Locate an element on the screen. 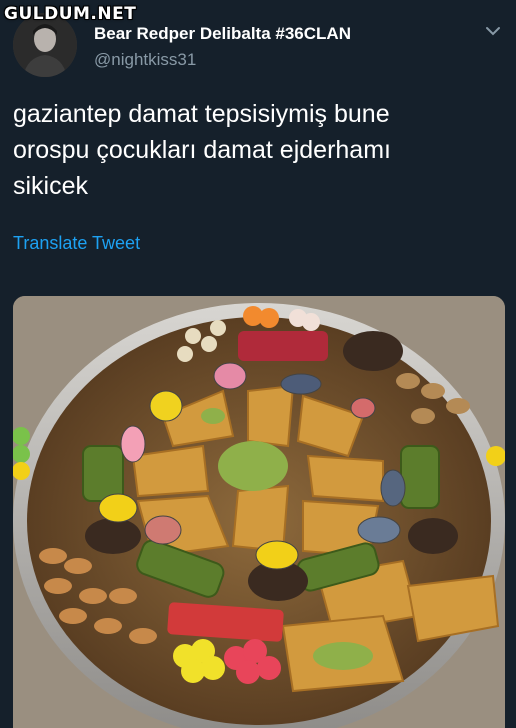  watermark-text: GULDUM.NET is located at coordinates (70, 14).